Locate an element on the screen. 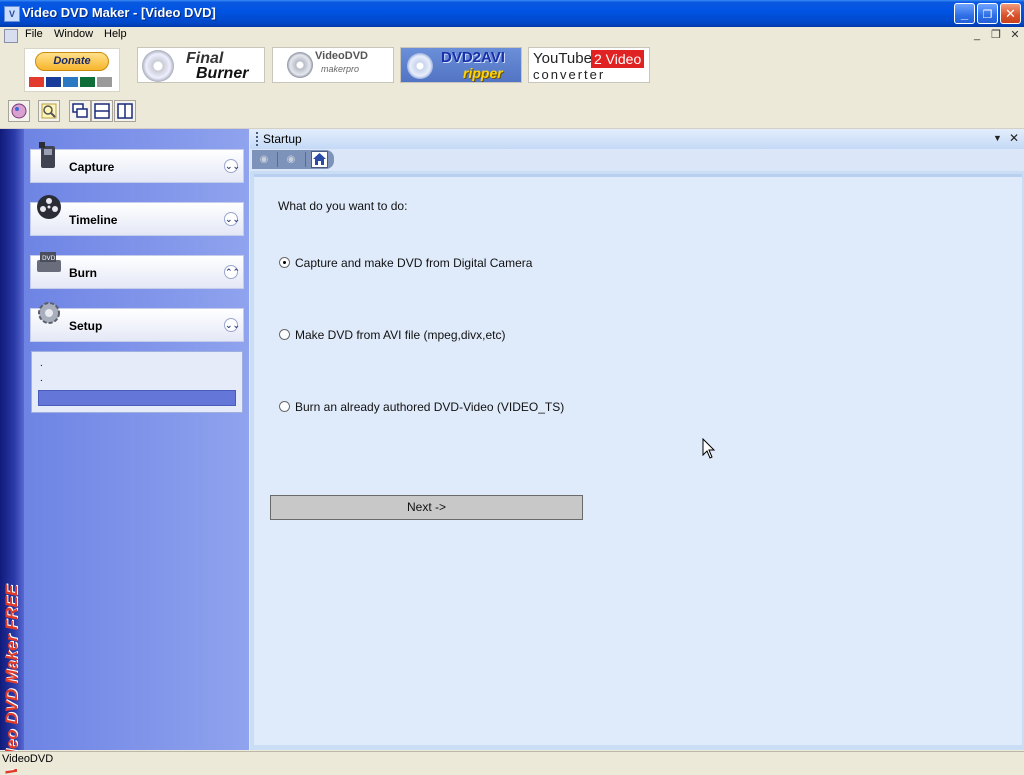 The image size is (1024, 775). document-icon is located at coordinates (11, 36).